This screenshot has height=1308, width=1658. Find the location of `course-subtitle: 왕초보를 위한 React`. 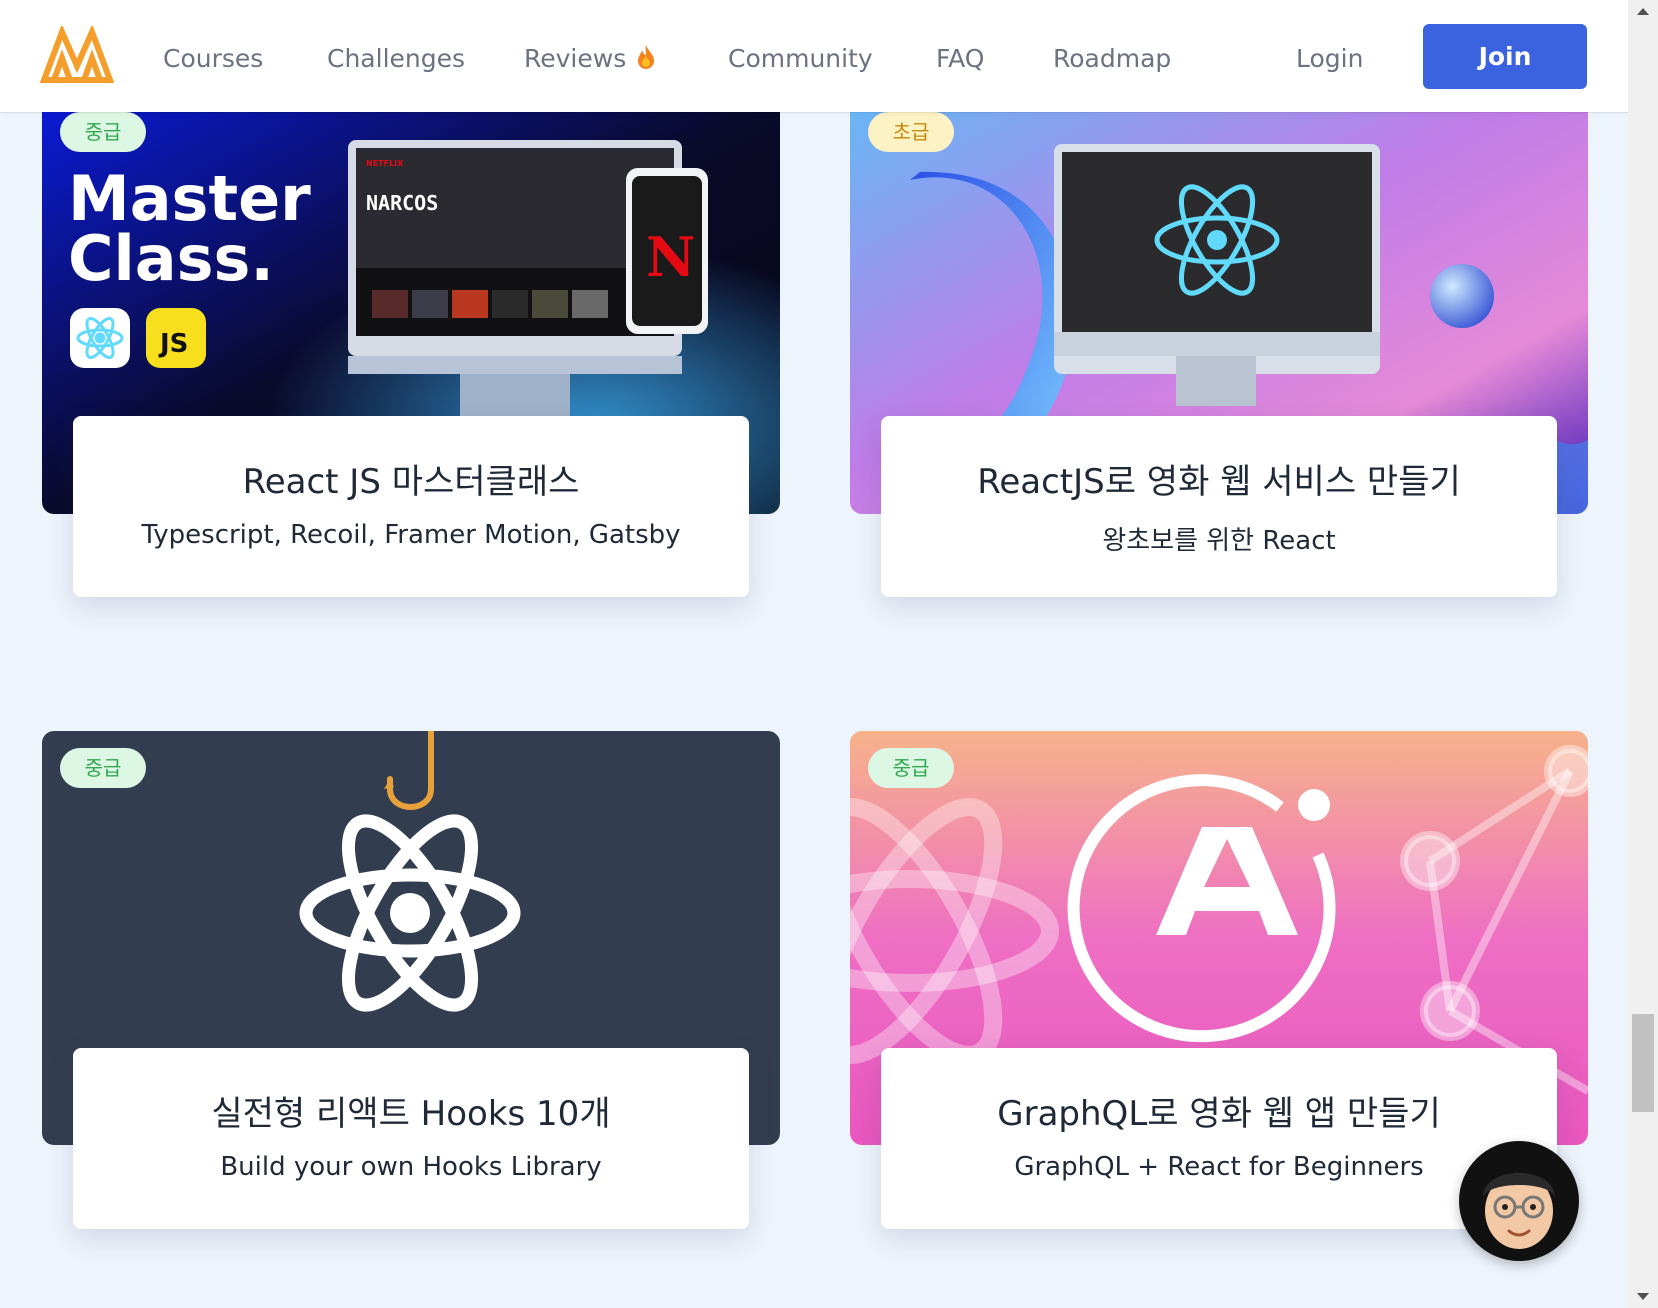

course-subtitle: 왕초보를 위한 React is located at coordinates (1219, 541).